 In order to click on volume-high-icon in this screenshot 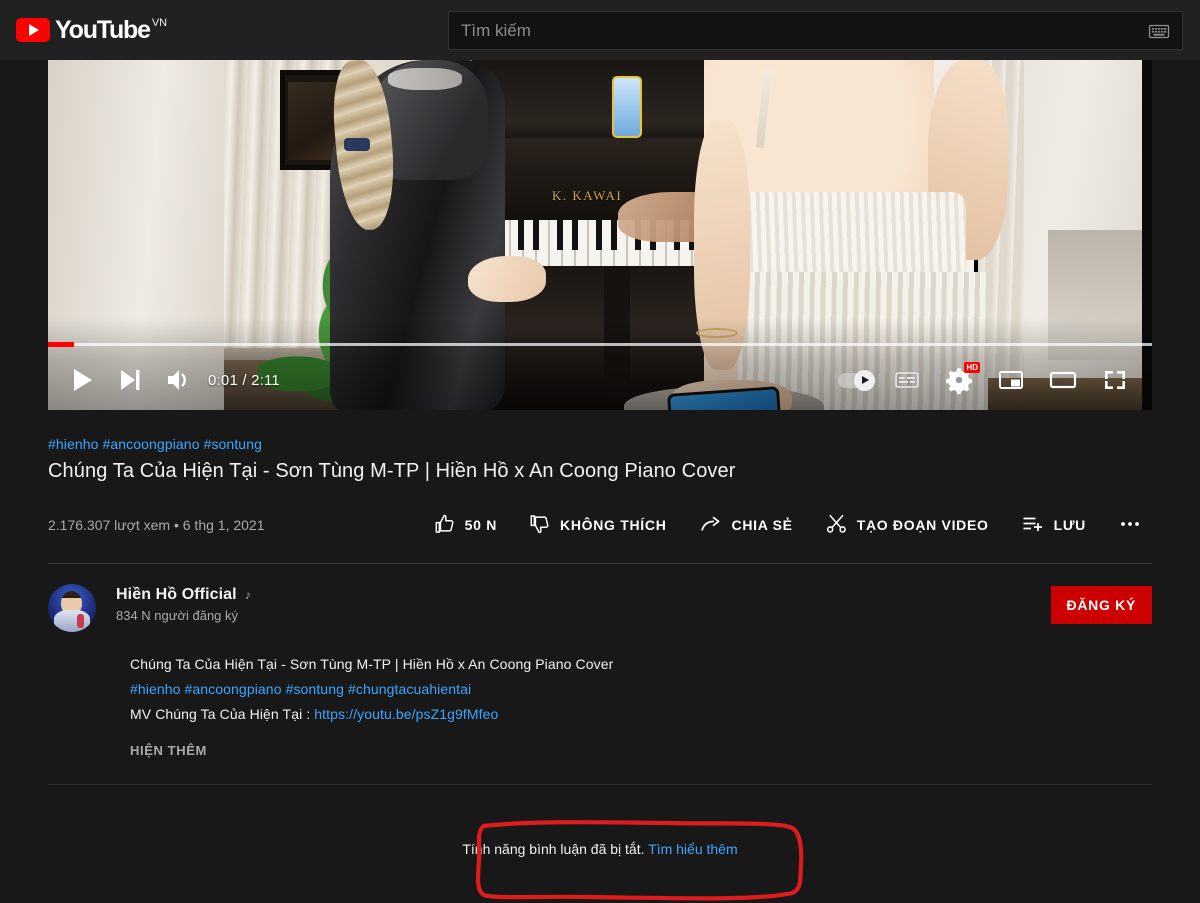, I will do `click(177, 380)`.